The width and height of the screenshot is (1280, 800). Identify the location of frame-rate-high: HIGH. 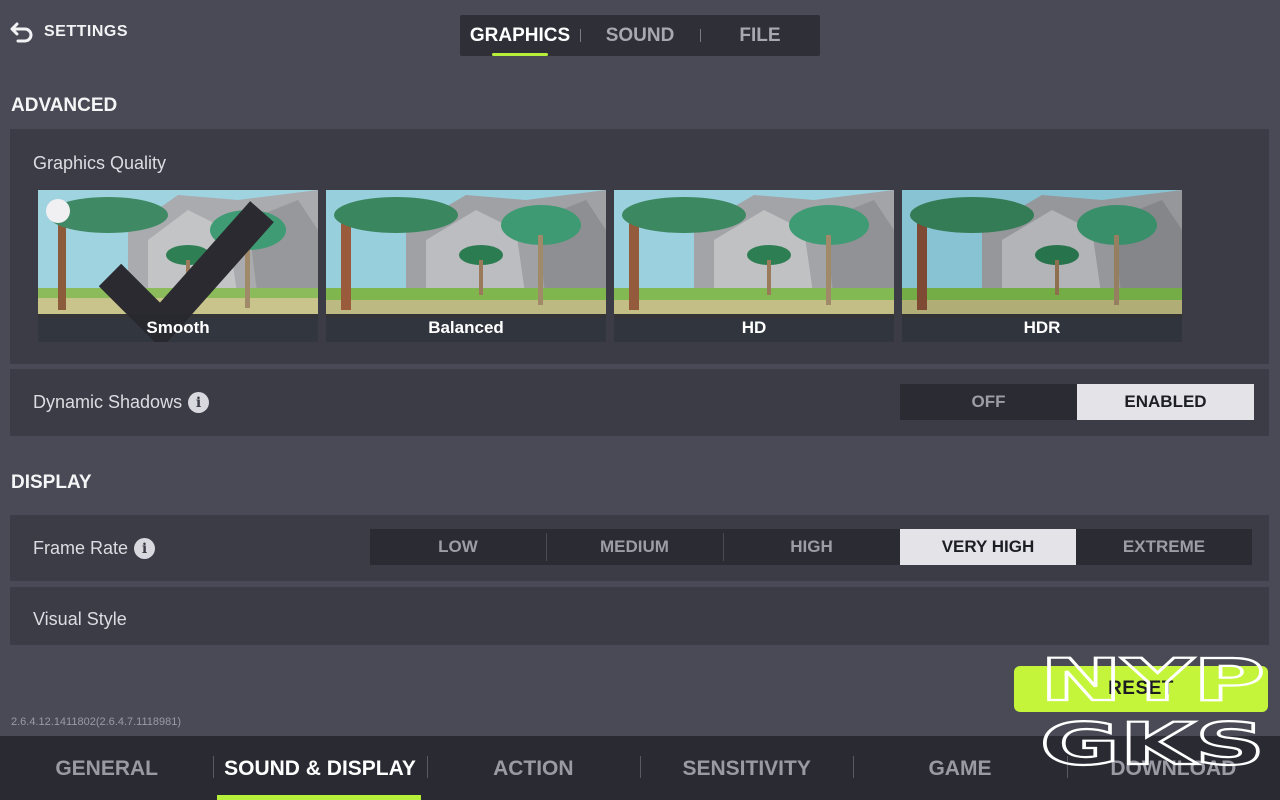
(811, 547).